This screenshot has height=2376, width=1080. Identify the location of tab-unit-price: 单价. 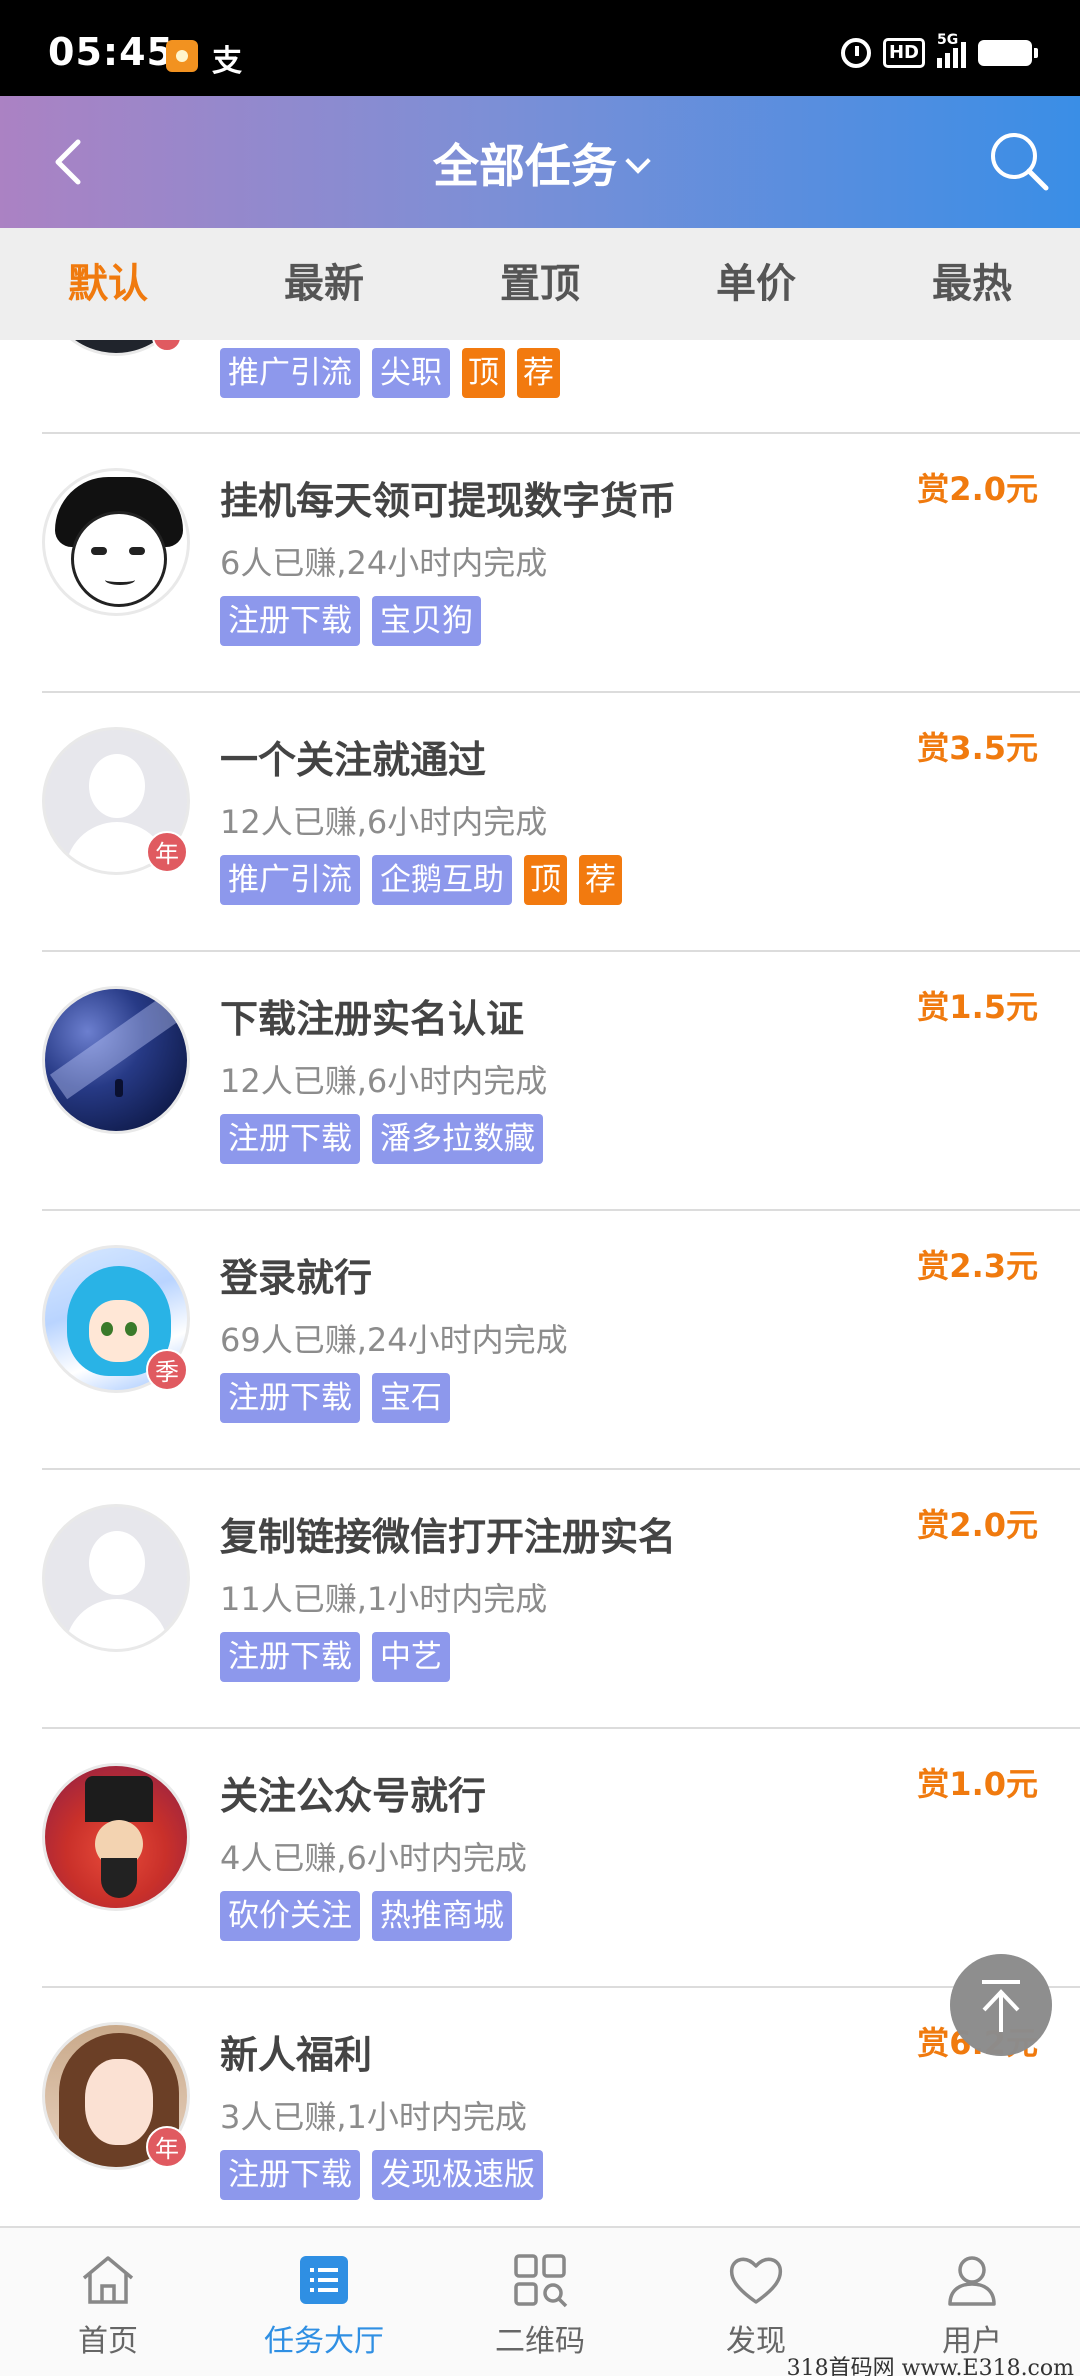
(756, 284).